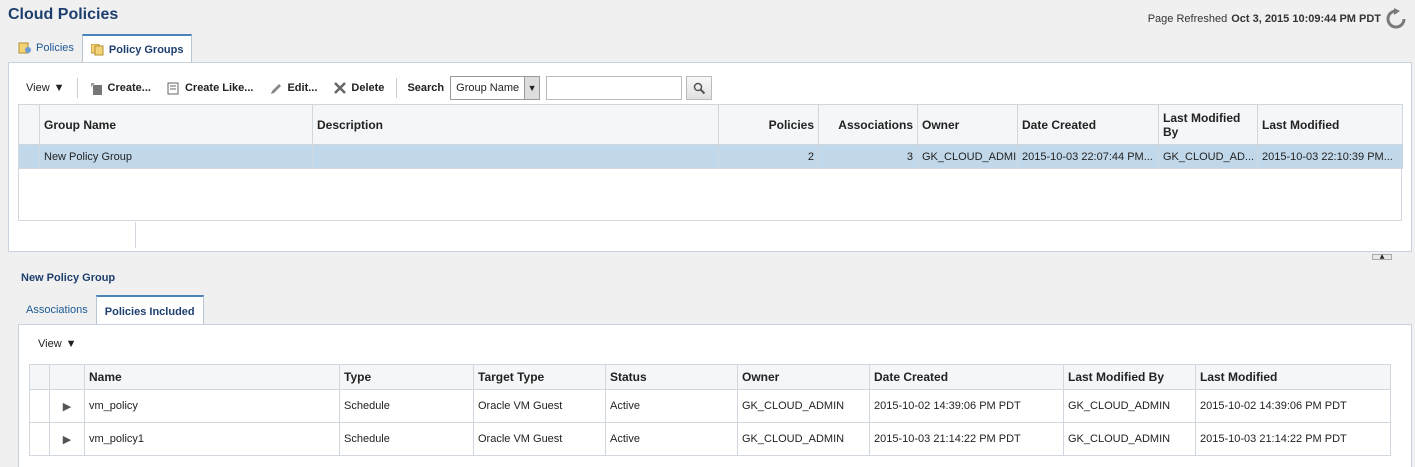 The width and height of the screenshot is (1415, 467). What do you see at coordinates (671, 377) in the screenshot?
I see `column-header: Status` at bounding box center [671, 377].